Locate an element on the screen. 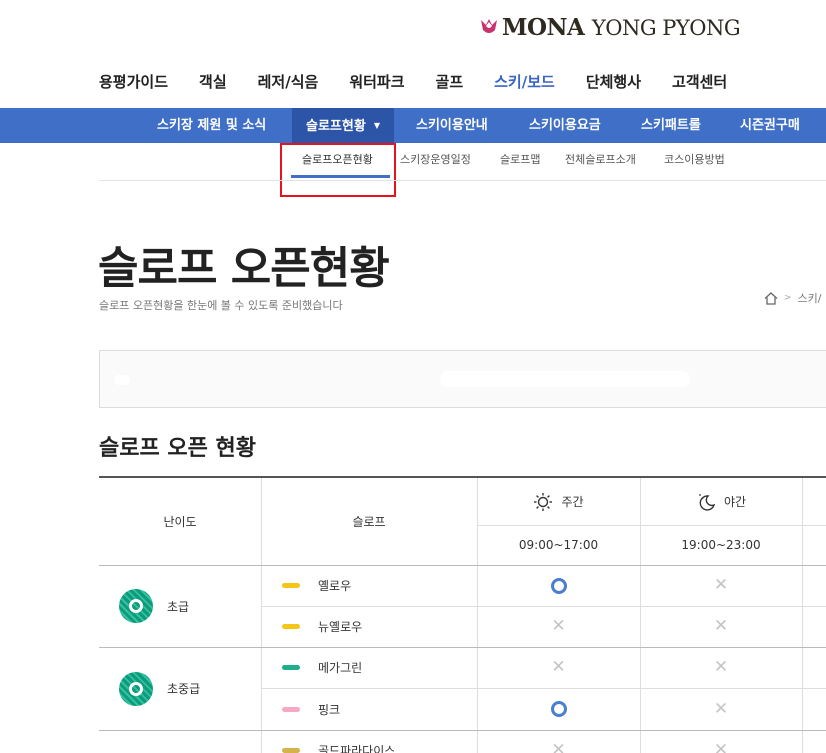 Image resolution: width=826 pixels, height=753 pixels. subnav-item-label: 슬로프현황 is located at coordinates (336, 126).